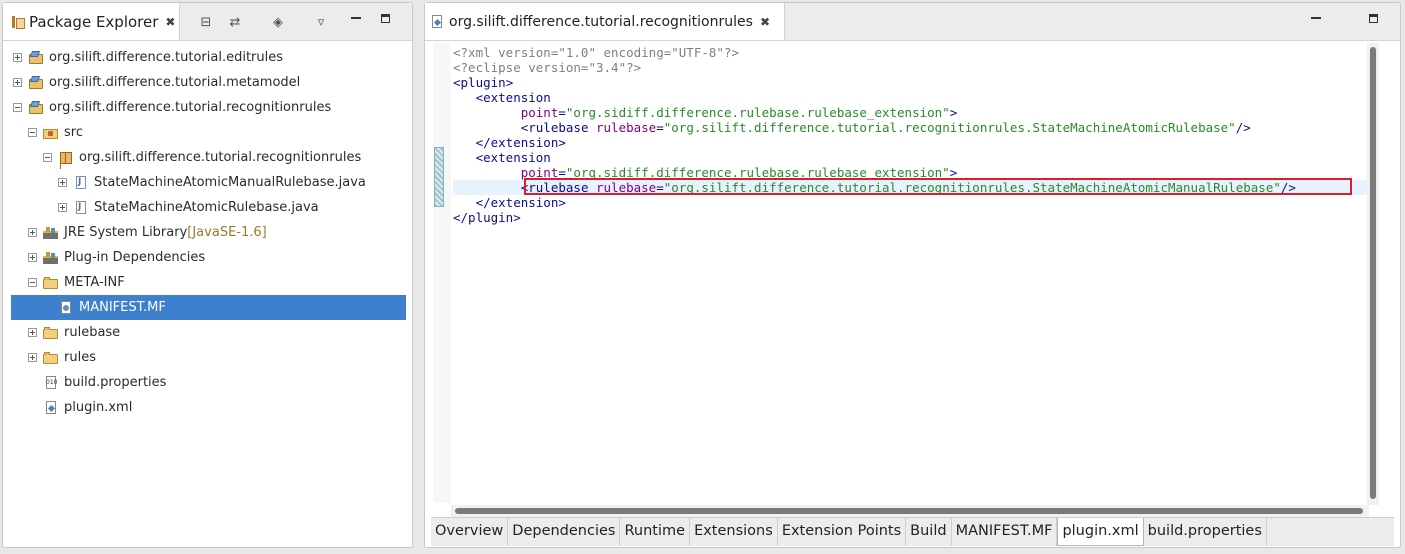 The width and height of the screenshot is (1405, 554). What do you see at coordinates (938, 186) in the screenshot?
I see `highlight-box` at bounding box center [938, 186].